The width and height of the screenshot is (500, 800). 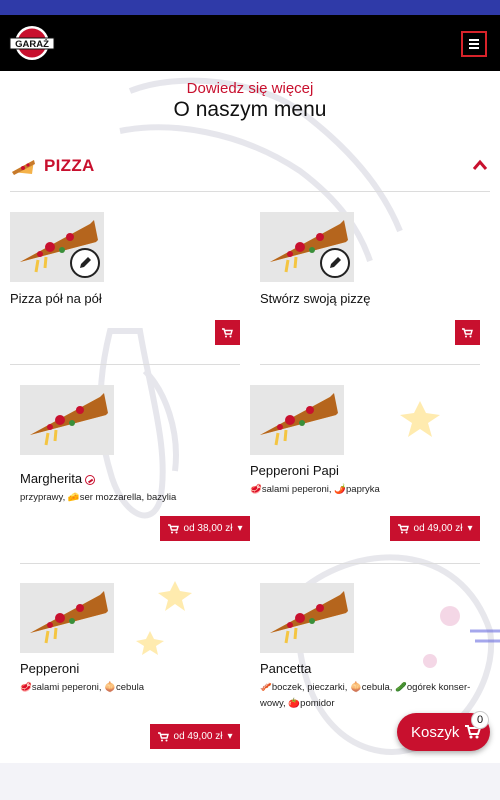 I want to click on menu-subtitle: Dowiedz się więcej, so click(x=250, y=88).